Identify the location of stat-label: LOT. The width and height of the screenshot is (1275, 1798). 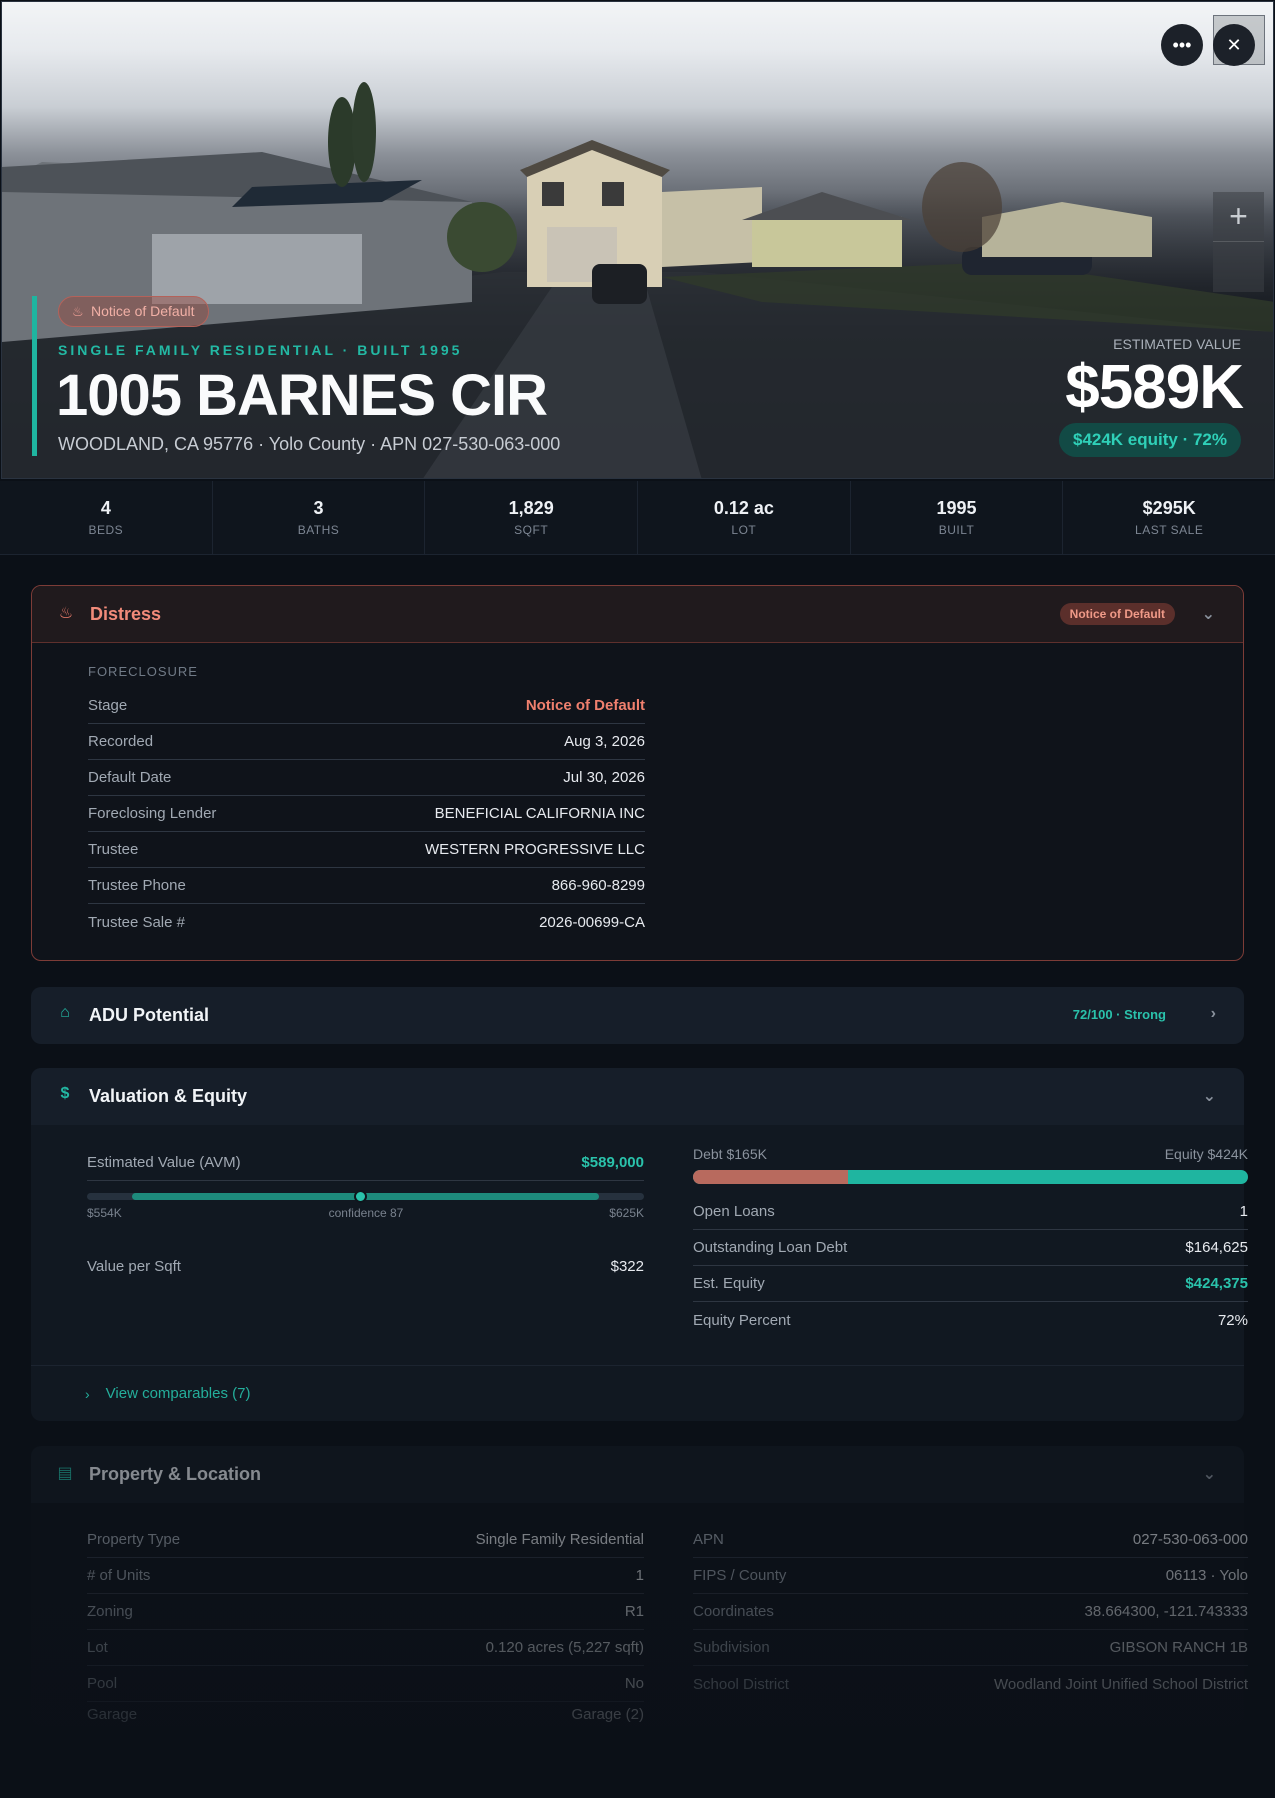
(744, 530).